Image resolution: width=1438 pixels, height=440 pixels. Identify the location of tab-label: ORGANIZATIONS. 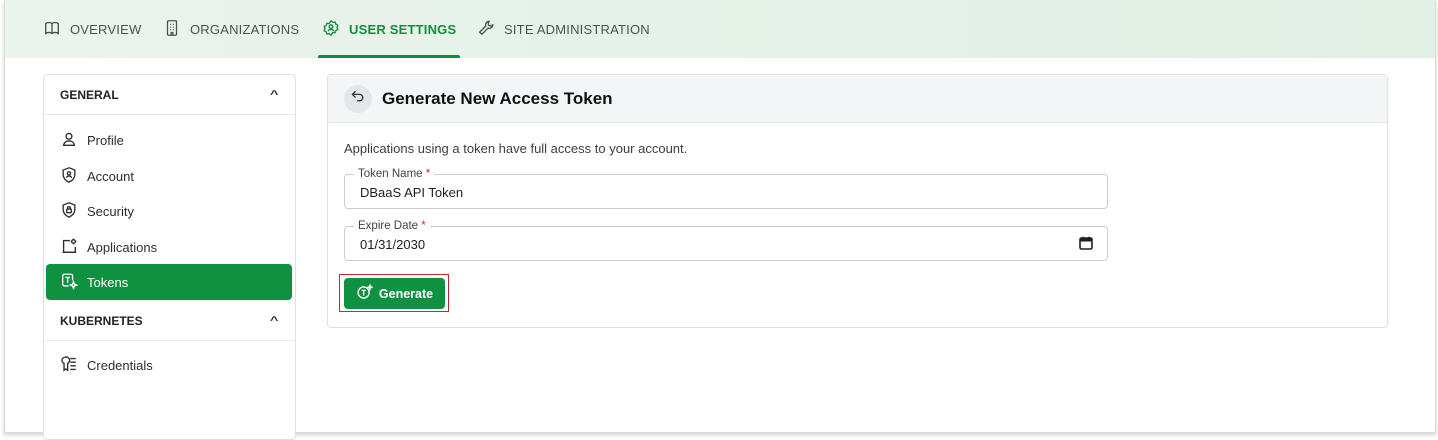
(245, 29).